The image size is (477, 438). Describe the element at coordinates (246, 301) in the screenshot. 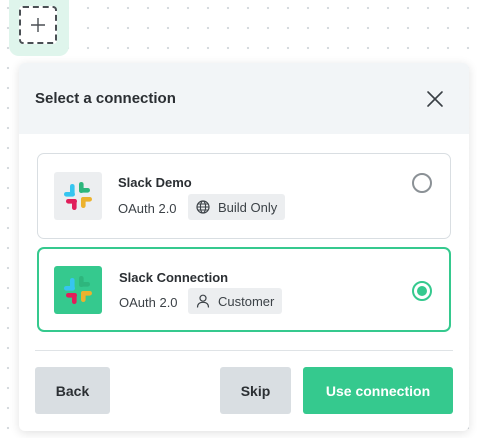

I see `scope-tag-label: Customer` at that location.